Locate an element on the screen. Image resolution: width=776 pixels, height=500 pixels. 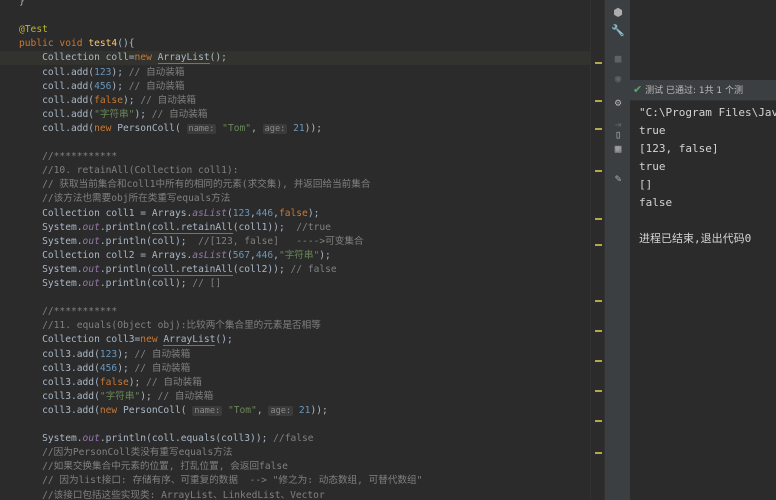
code-line: // 获取当前集合和coll1中所有的相同的元素(求交集), 并返回给当前集合 is located at coordinates (185, 185).